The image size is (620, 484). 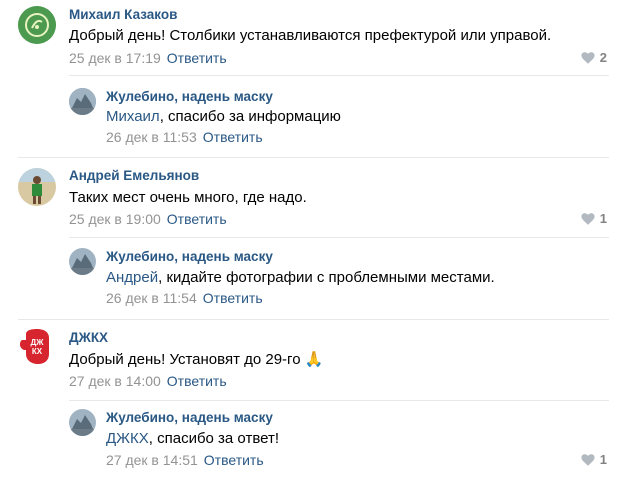 I want to click on comment-date: 26 дек в 11:54, so click(x=151, y=298).